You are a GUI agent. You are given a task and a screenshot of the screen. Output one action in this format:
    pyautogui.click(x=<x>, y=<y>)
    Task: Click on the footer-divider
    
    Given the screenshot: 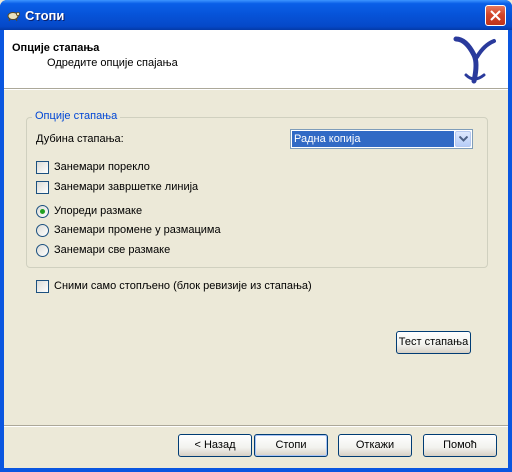 What is the action you would take?
    pyautogui.click(x=256, y=426)
    